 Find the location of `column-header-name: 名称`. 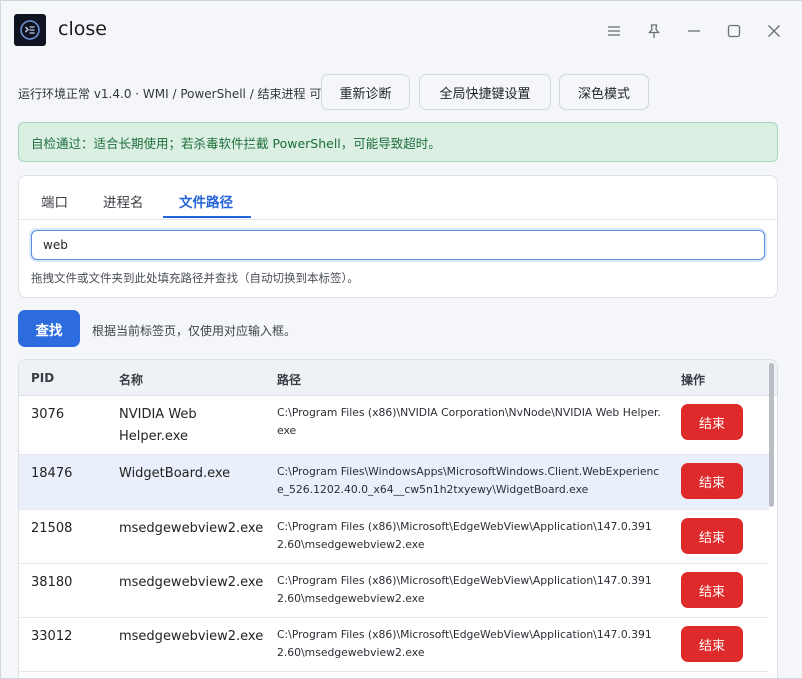

column-header-name: 名称 is located at coordinates (131, 380).